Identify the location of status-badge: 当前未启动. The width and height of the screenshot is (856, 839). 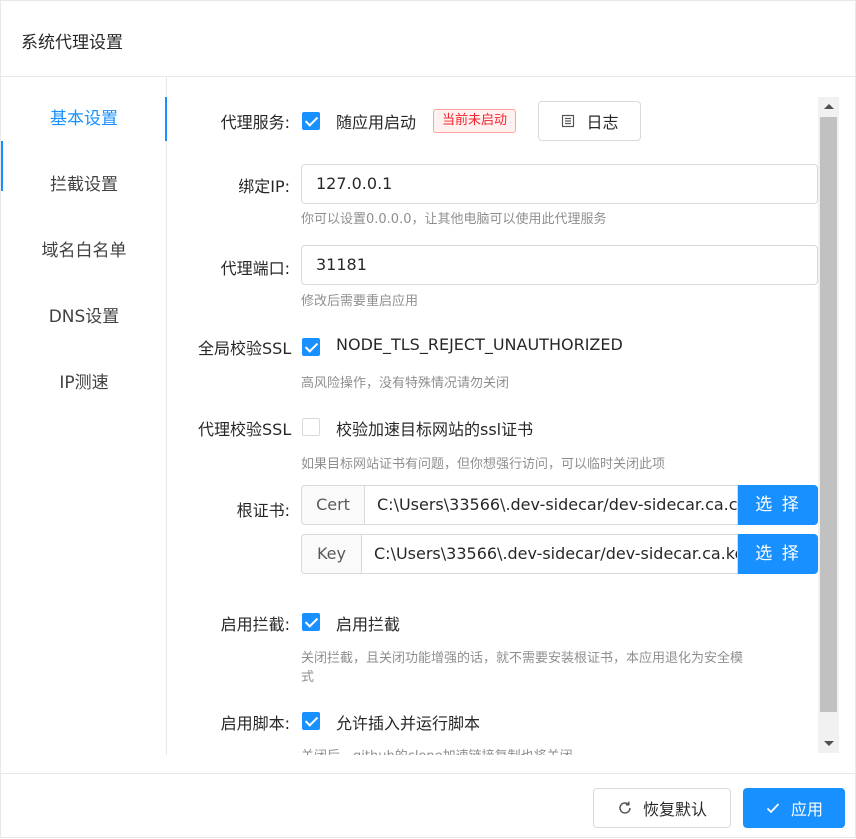
(475, 121).